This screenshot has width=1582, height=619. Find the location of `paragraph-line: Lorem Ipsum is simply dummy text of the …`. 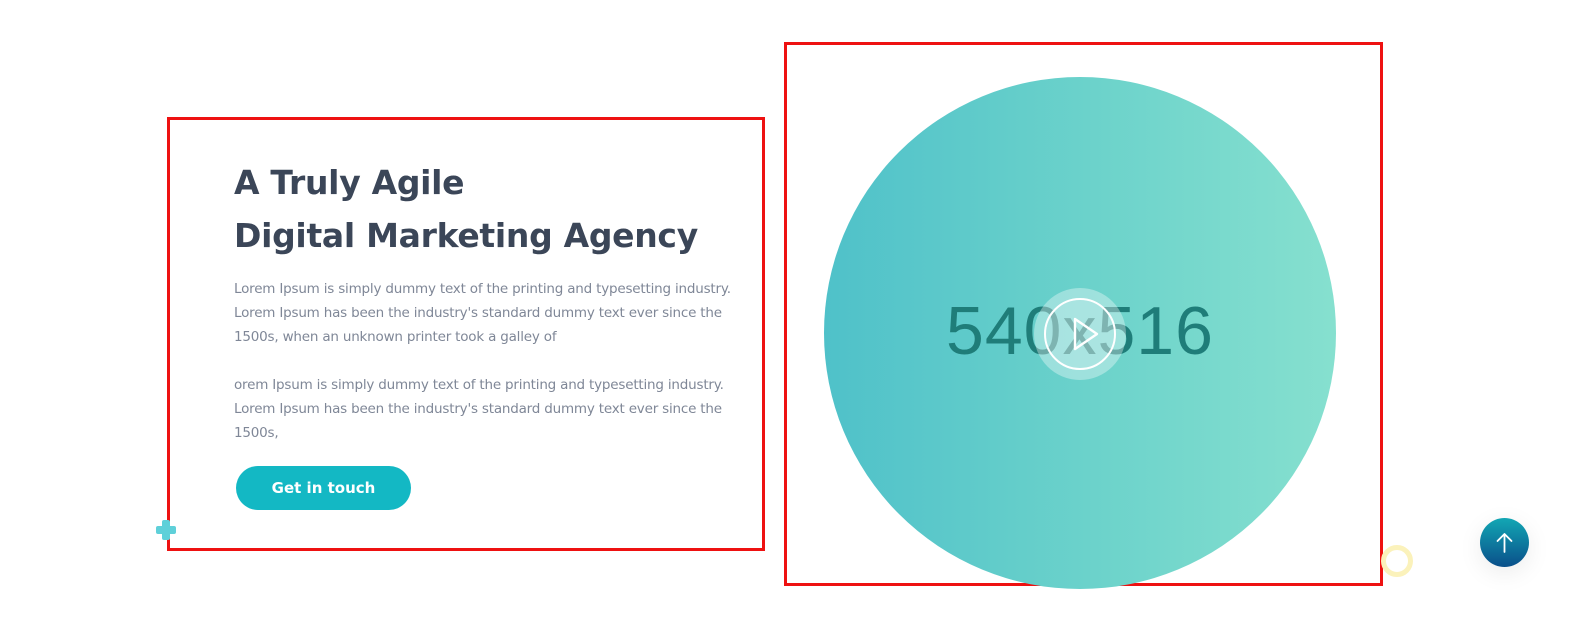

paragraph-line: Lorem Ipsum is simply dummy text of the … is located at coordinates (482, 289).